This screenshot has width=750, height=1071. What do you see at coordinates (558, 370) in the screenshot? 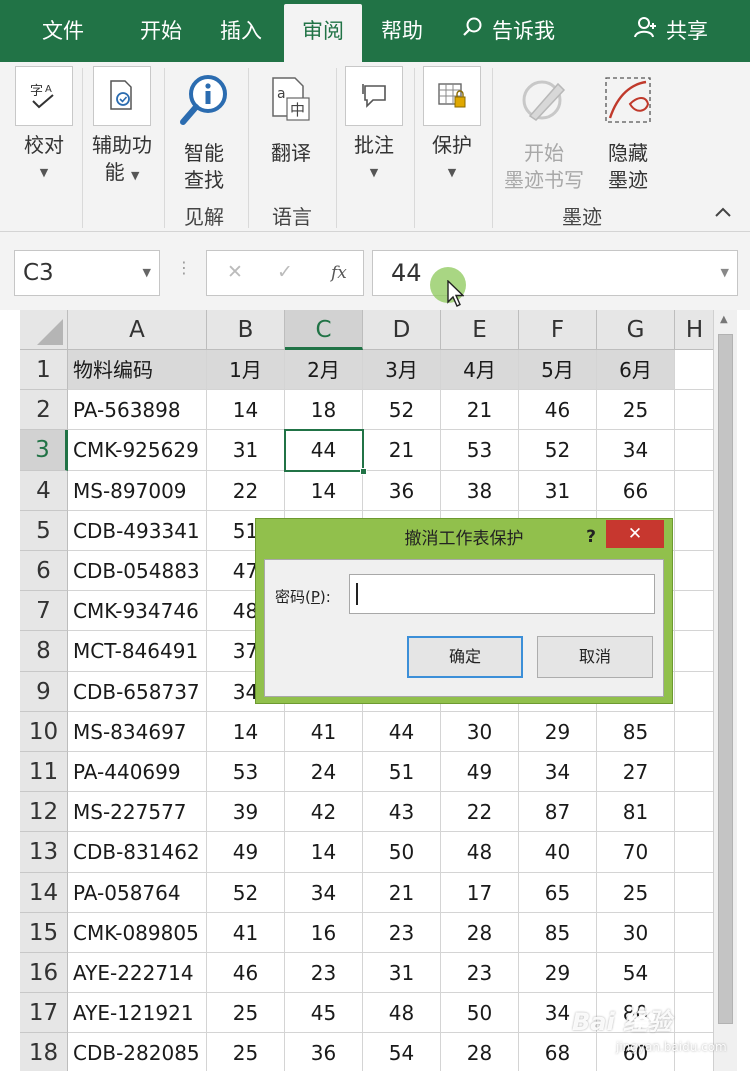
I see `header-cell: 5月` at bounding box center [558, 370].